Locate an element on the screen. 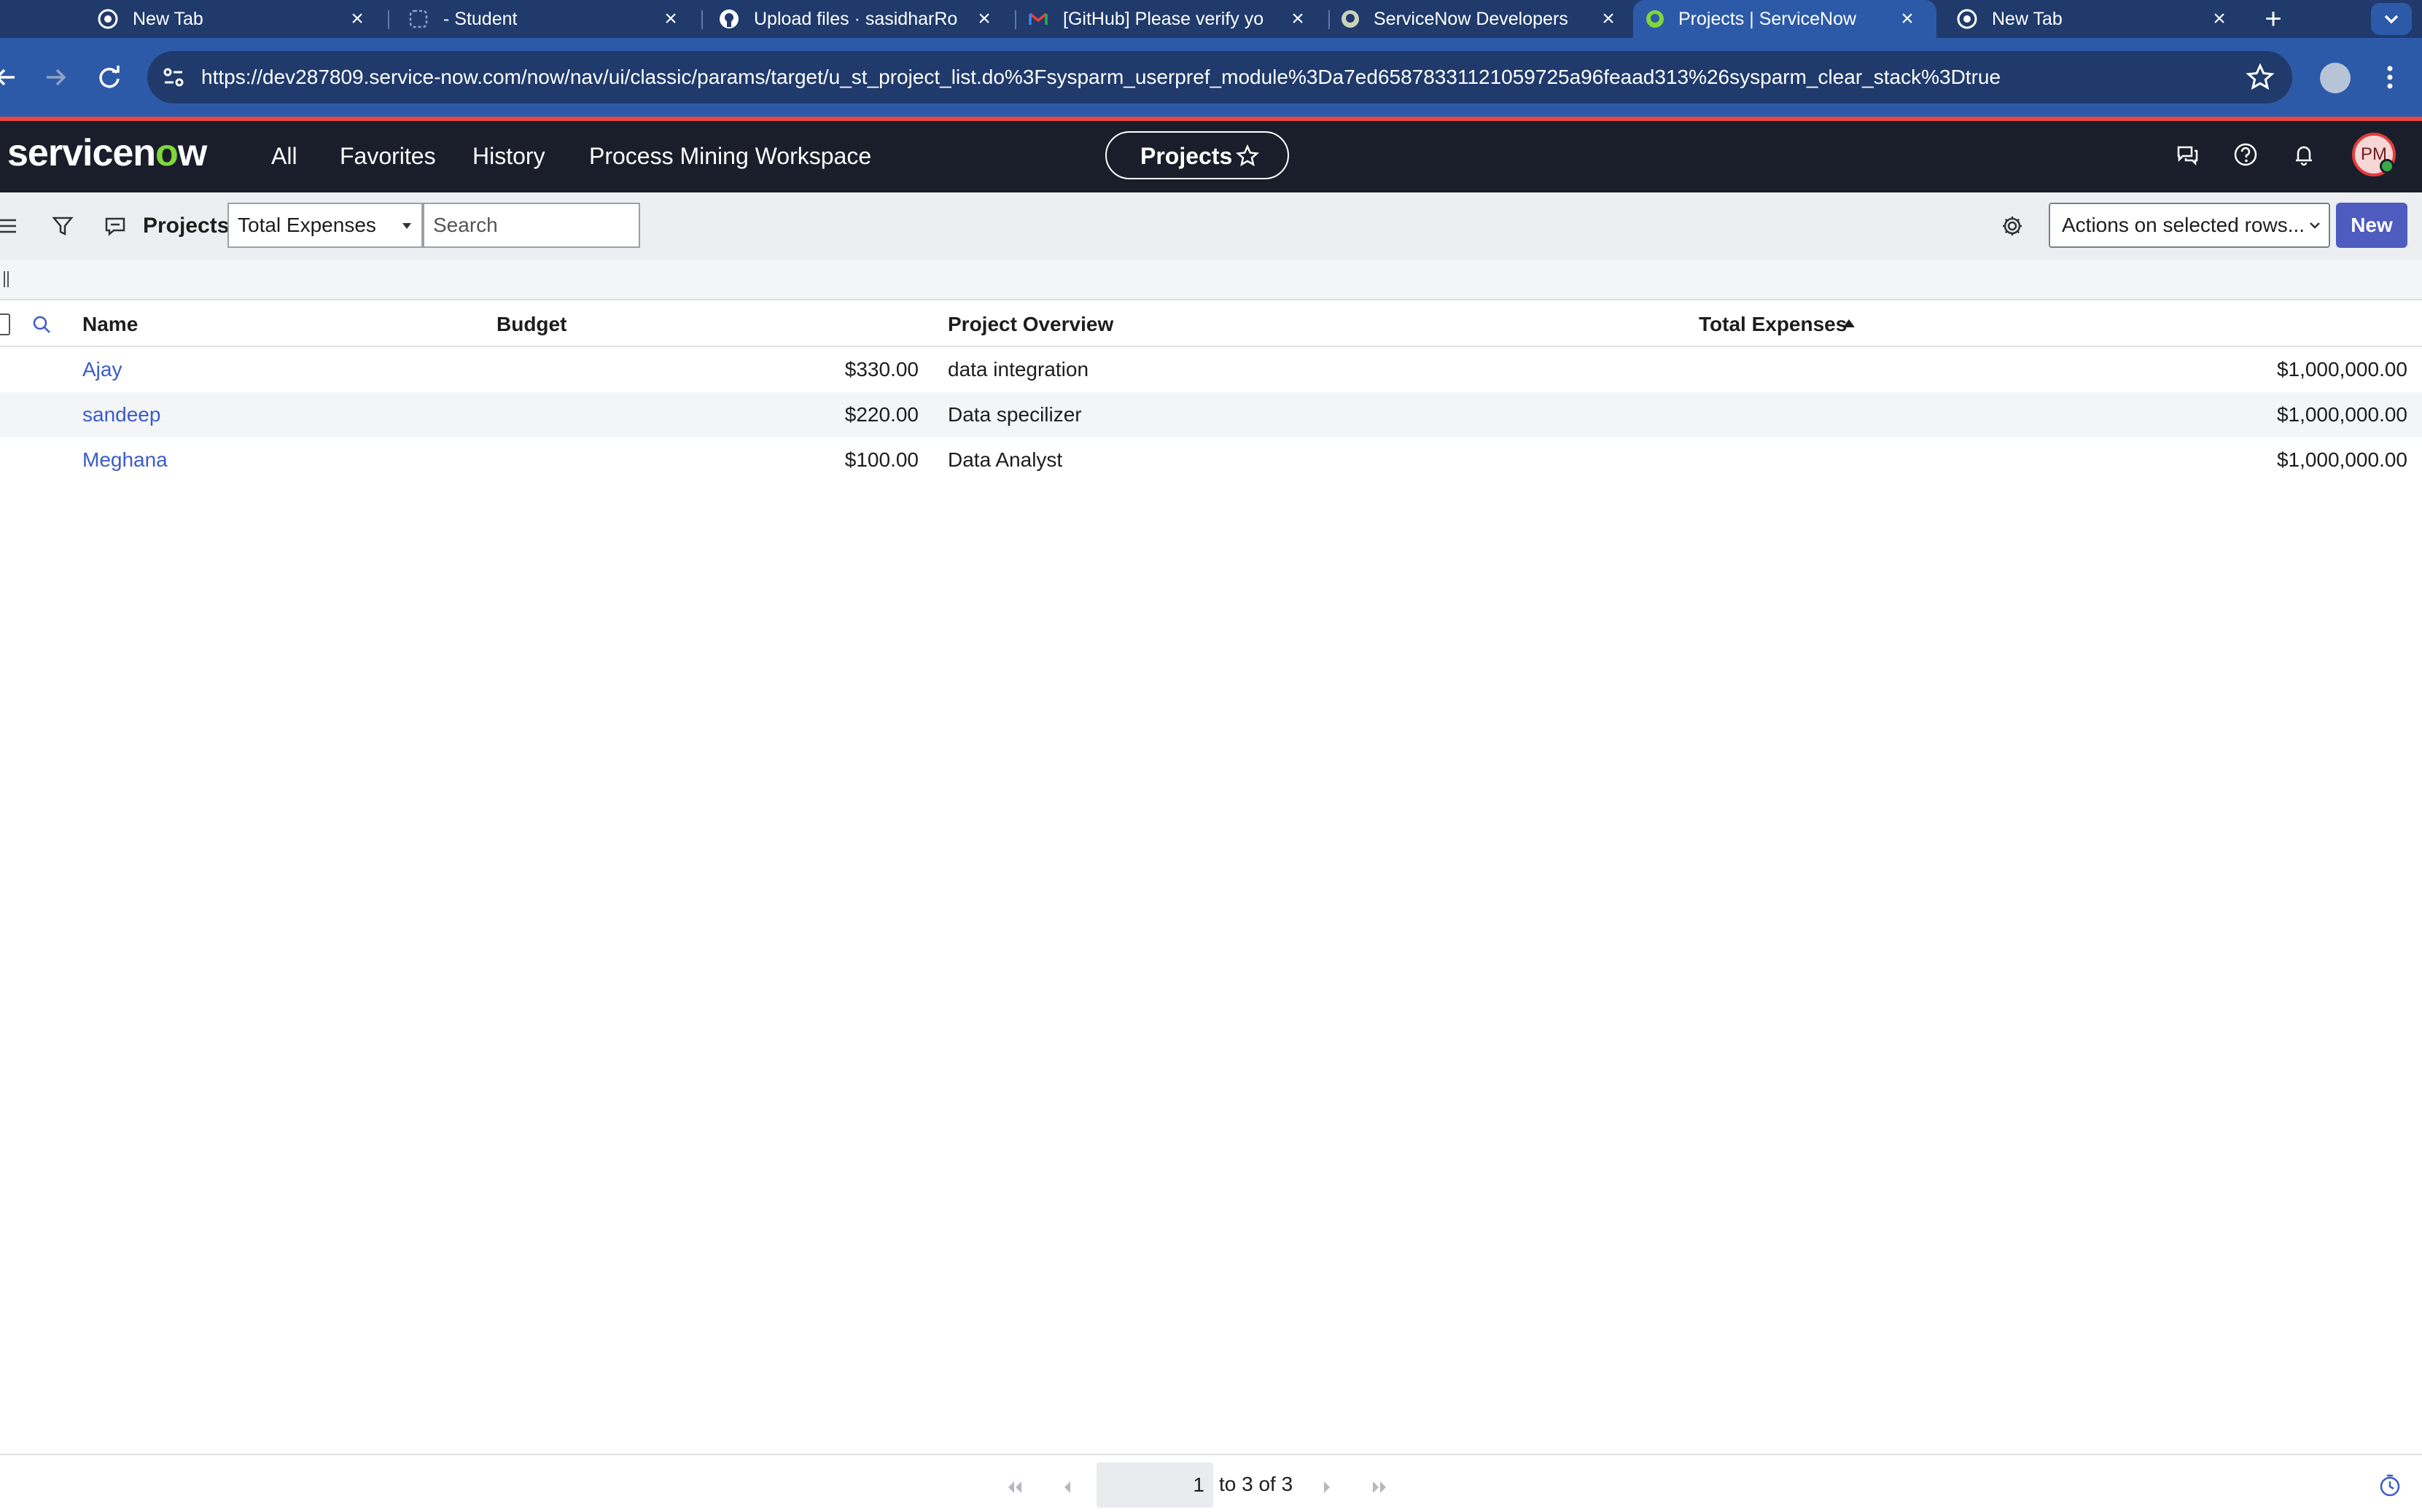 Image resolution: width=2422 pixels, height=1512 pixels. browser-tab-projects-servicenow: Projects | ServiceNow × is located at coordinates (1784, 19).